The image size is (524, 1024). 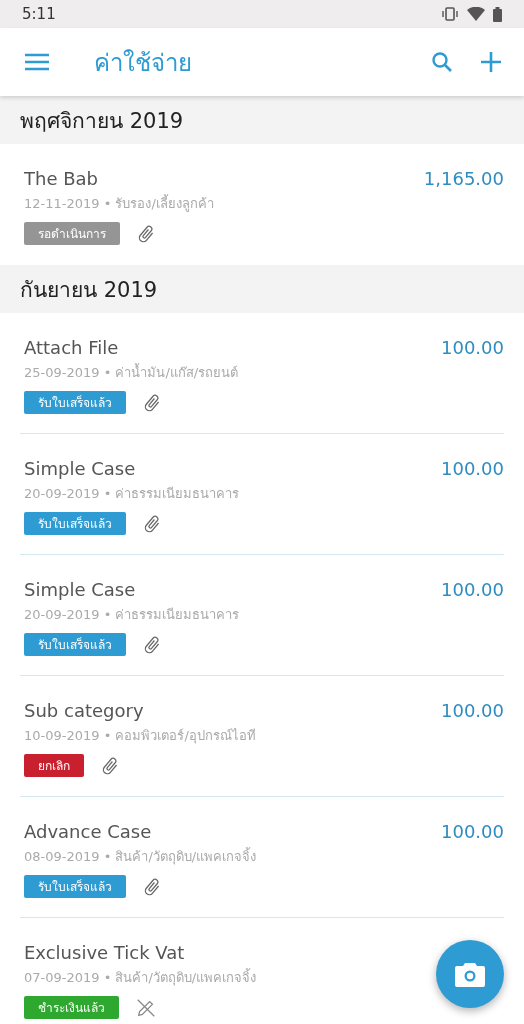 What do you see at coordinates (119, 203) in the screenshot?
I see `expense-date-category: 12-11-2019 • รับรอง/เลี้ยงลูกค้า` at bounding box center [119, 203].